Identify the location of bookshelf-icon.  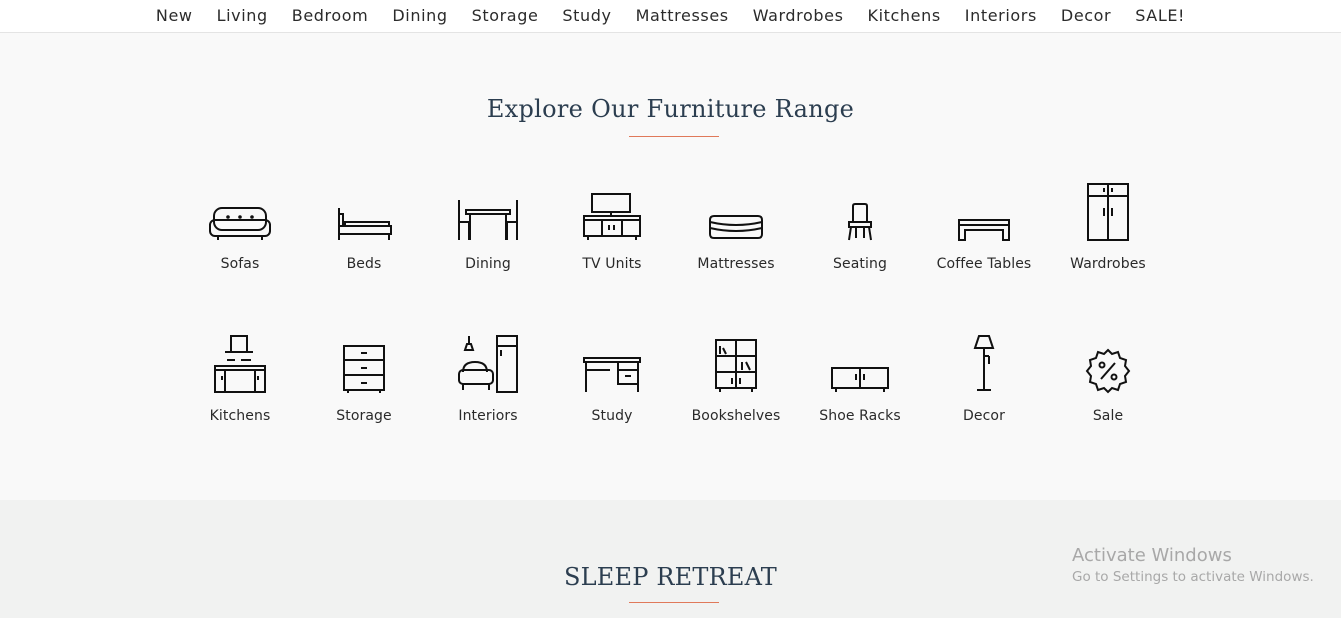
(736, 363).